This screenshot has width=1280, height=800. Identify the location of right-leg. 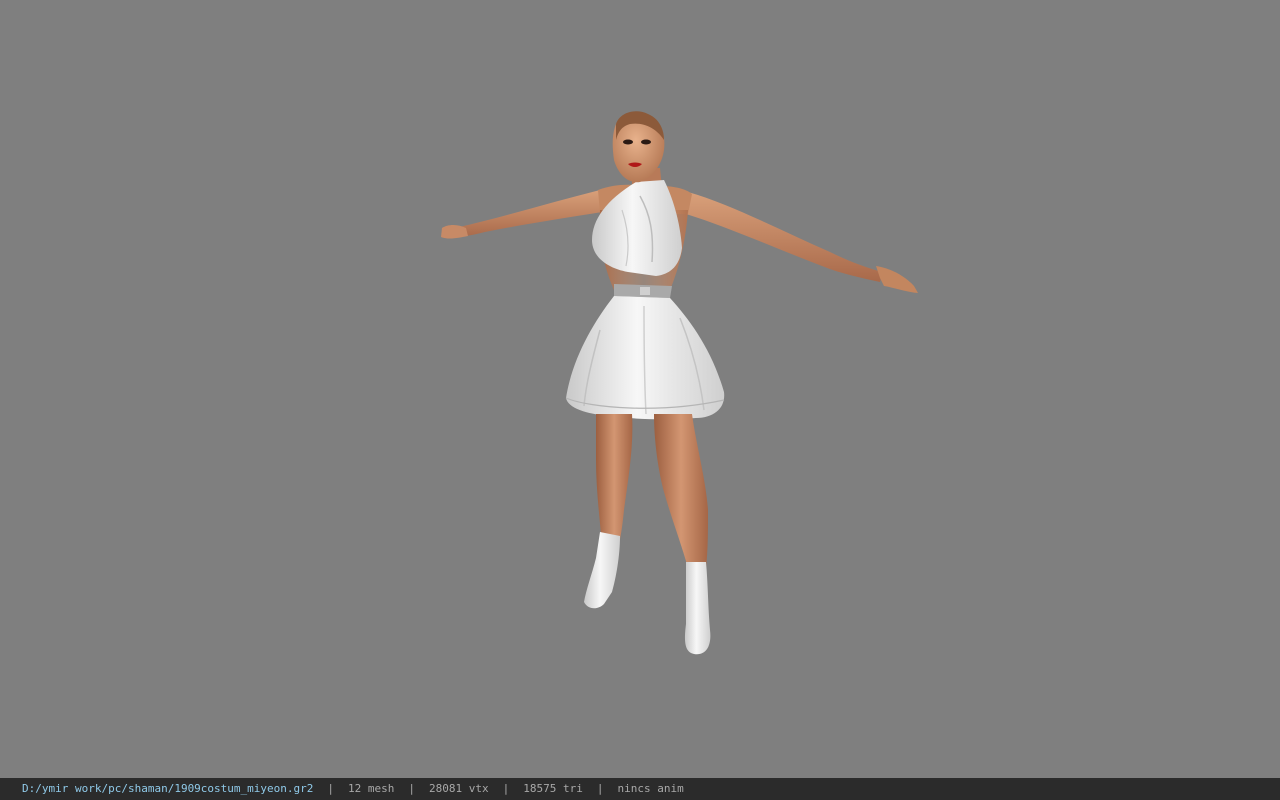
(681, 491).